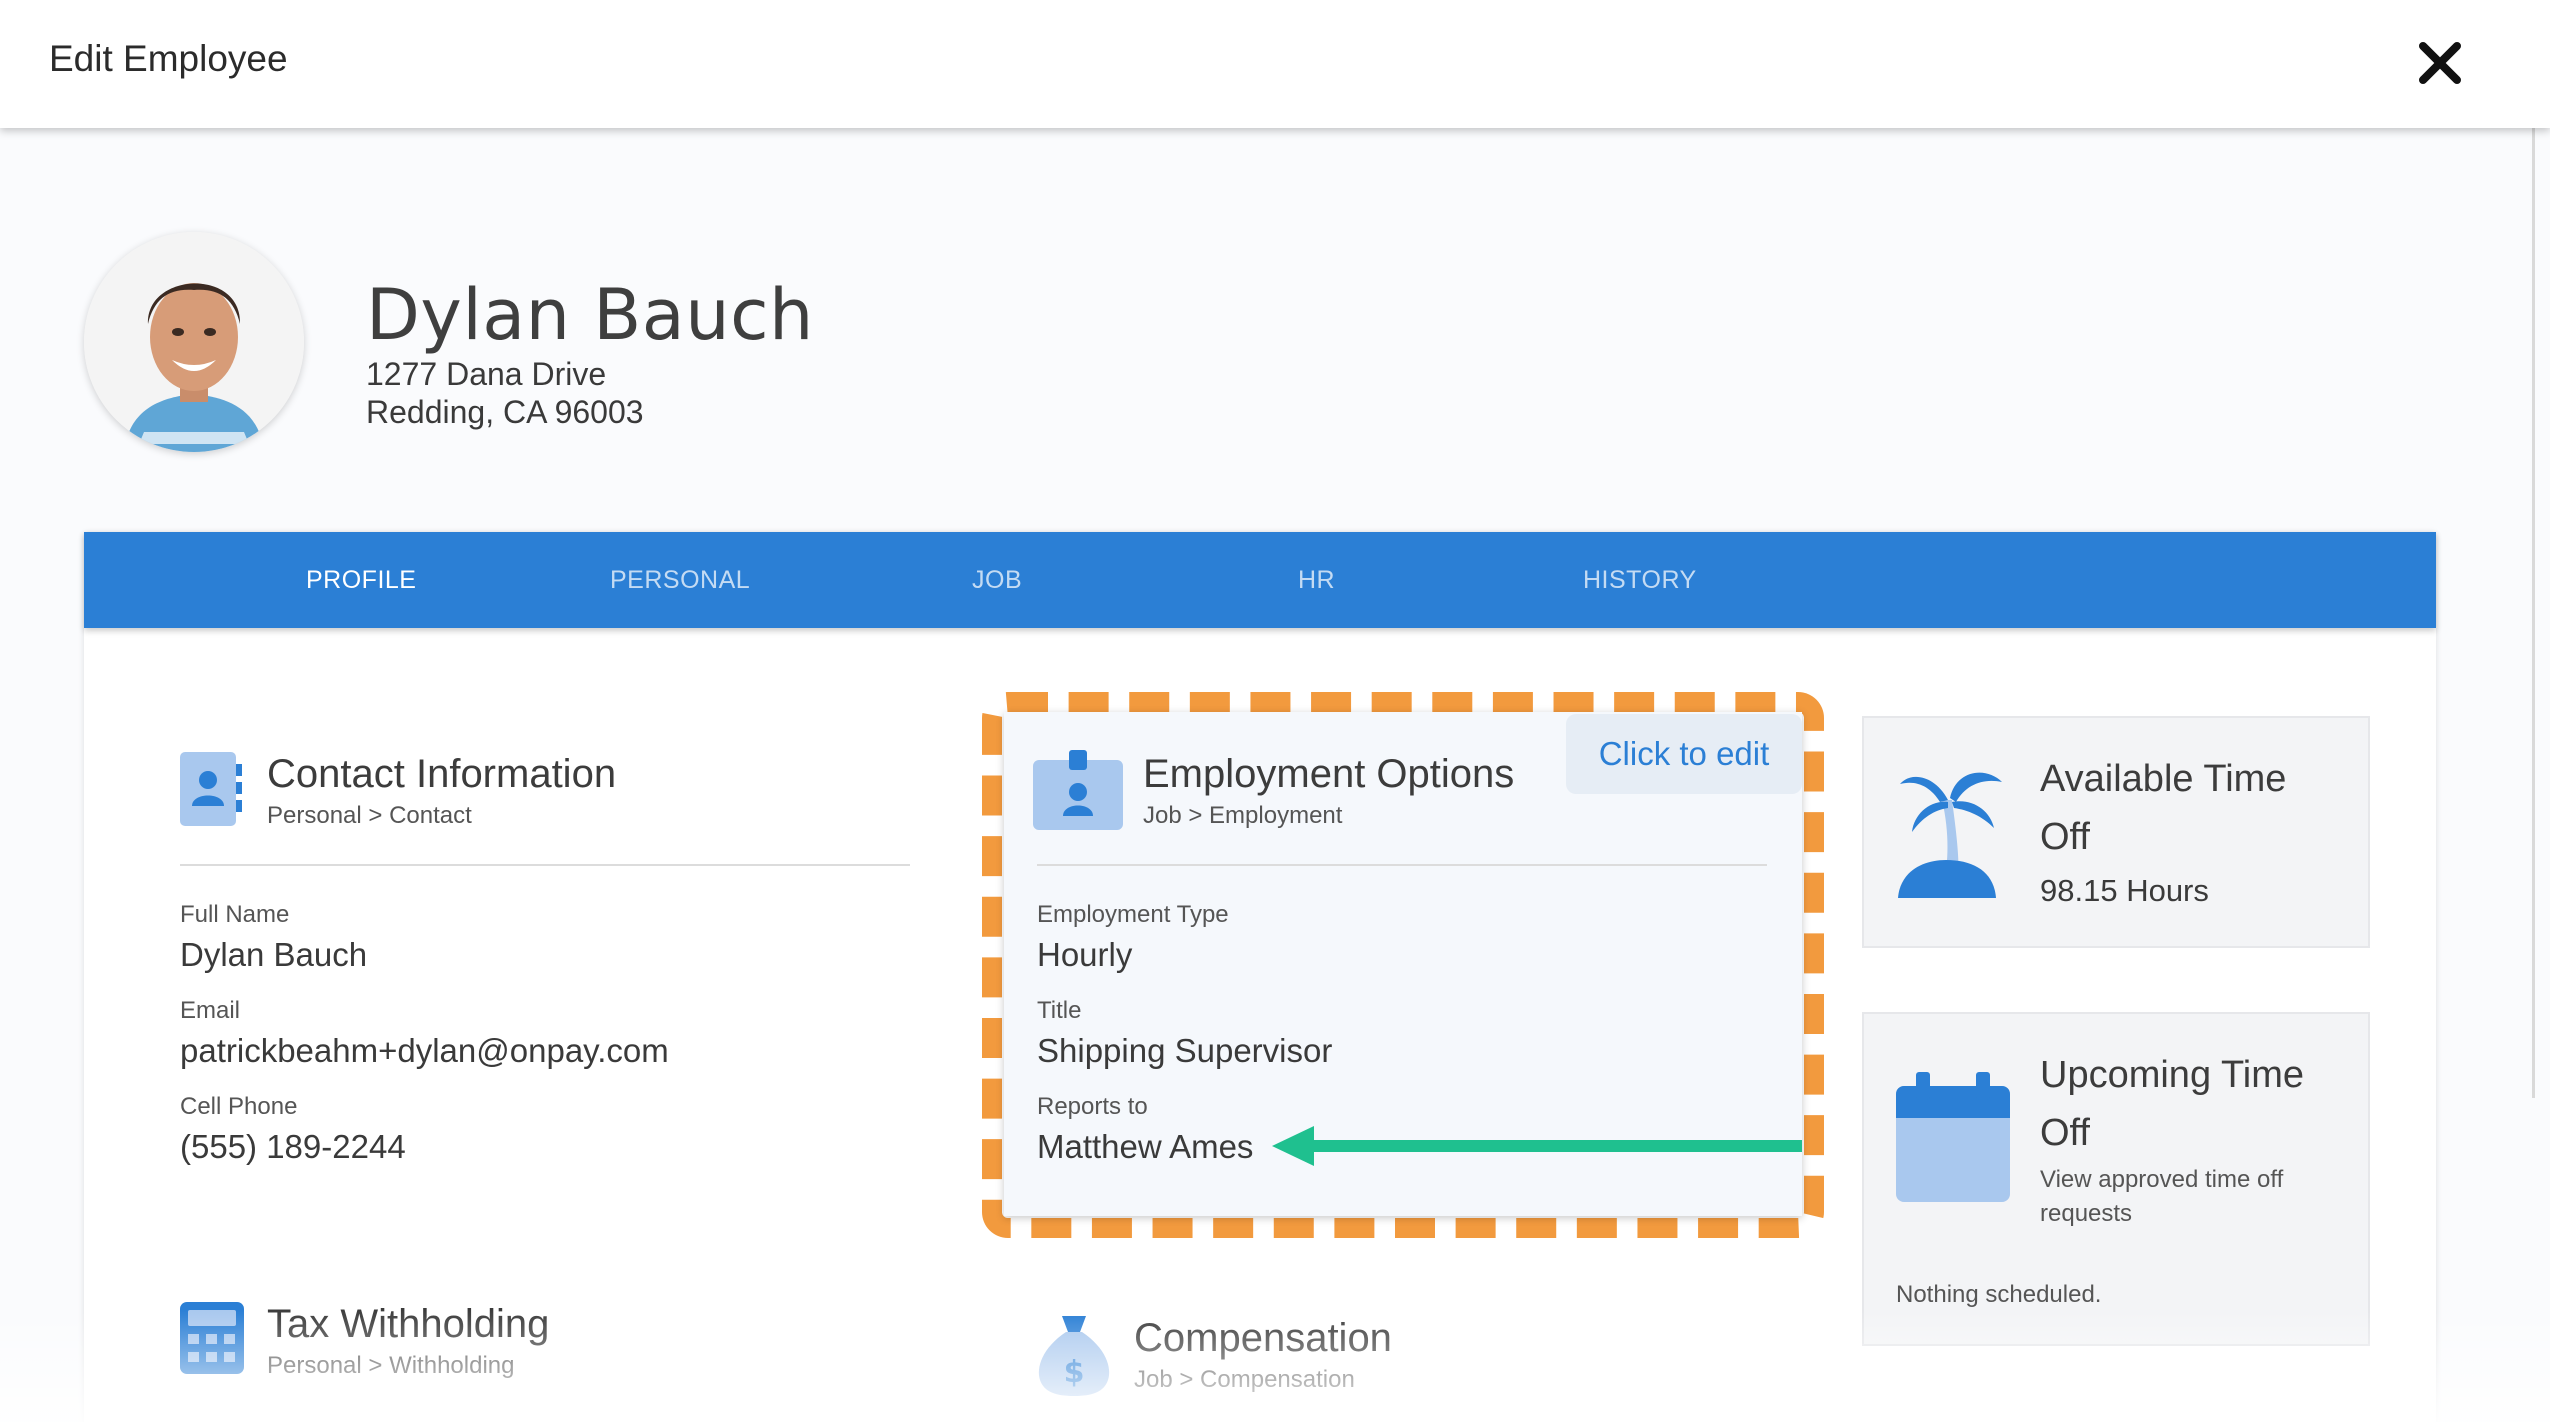 The height and width of the screenshot is (1422, 2550). I want to click on available-time-off-title-line1: Available Time, so click(2163, 779).